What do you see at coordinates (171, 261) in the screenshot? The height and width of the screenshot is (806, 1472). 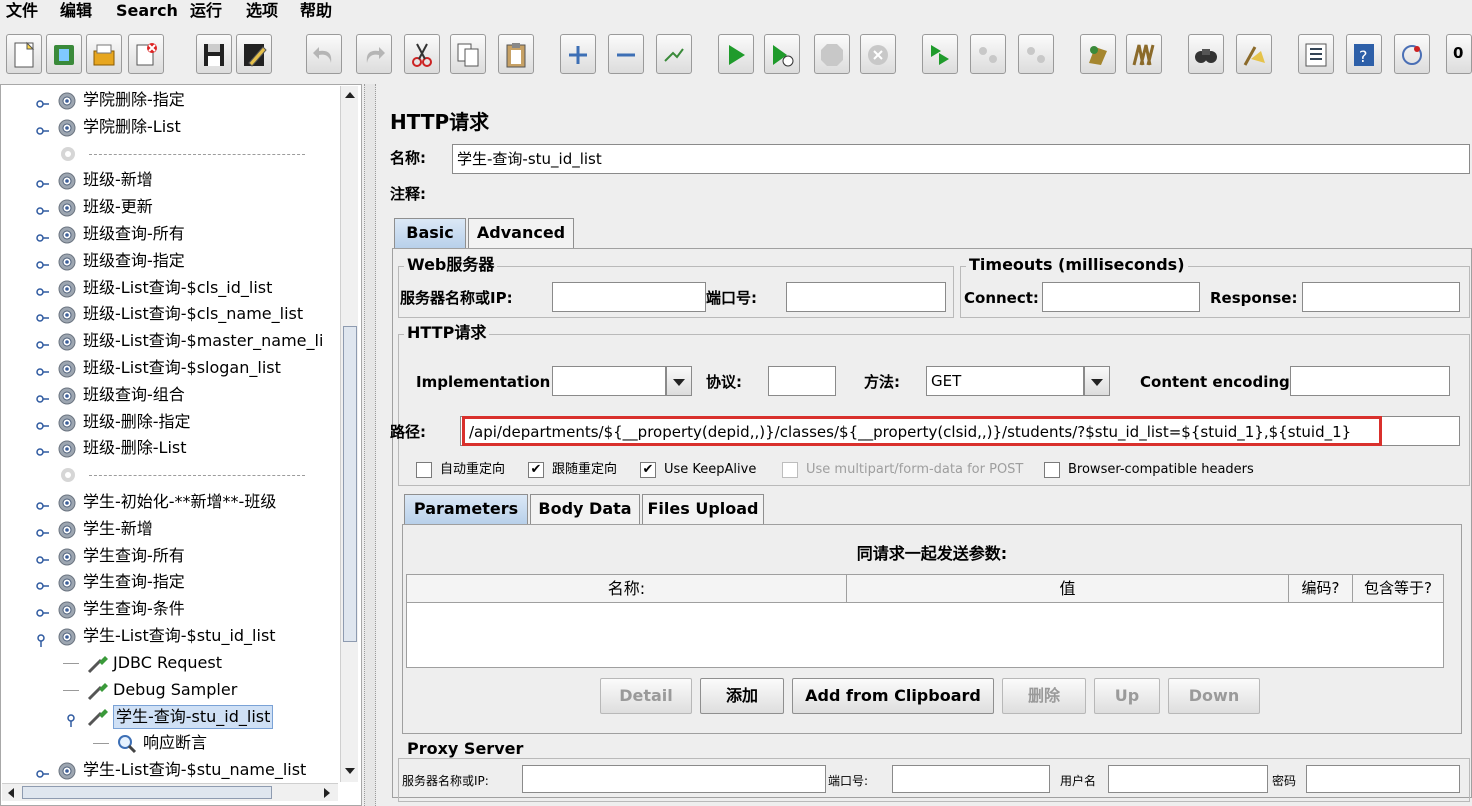 I see `tree-node: 班级查询-指定` at bounding box center [171, 261].